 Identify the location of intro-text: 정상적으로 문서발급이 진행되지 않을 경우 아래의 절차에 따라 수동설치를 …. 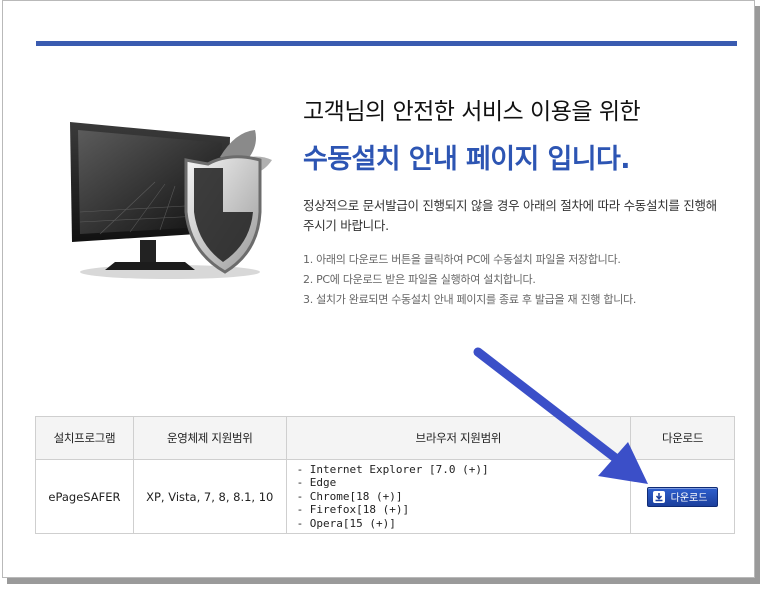
(510, 215).